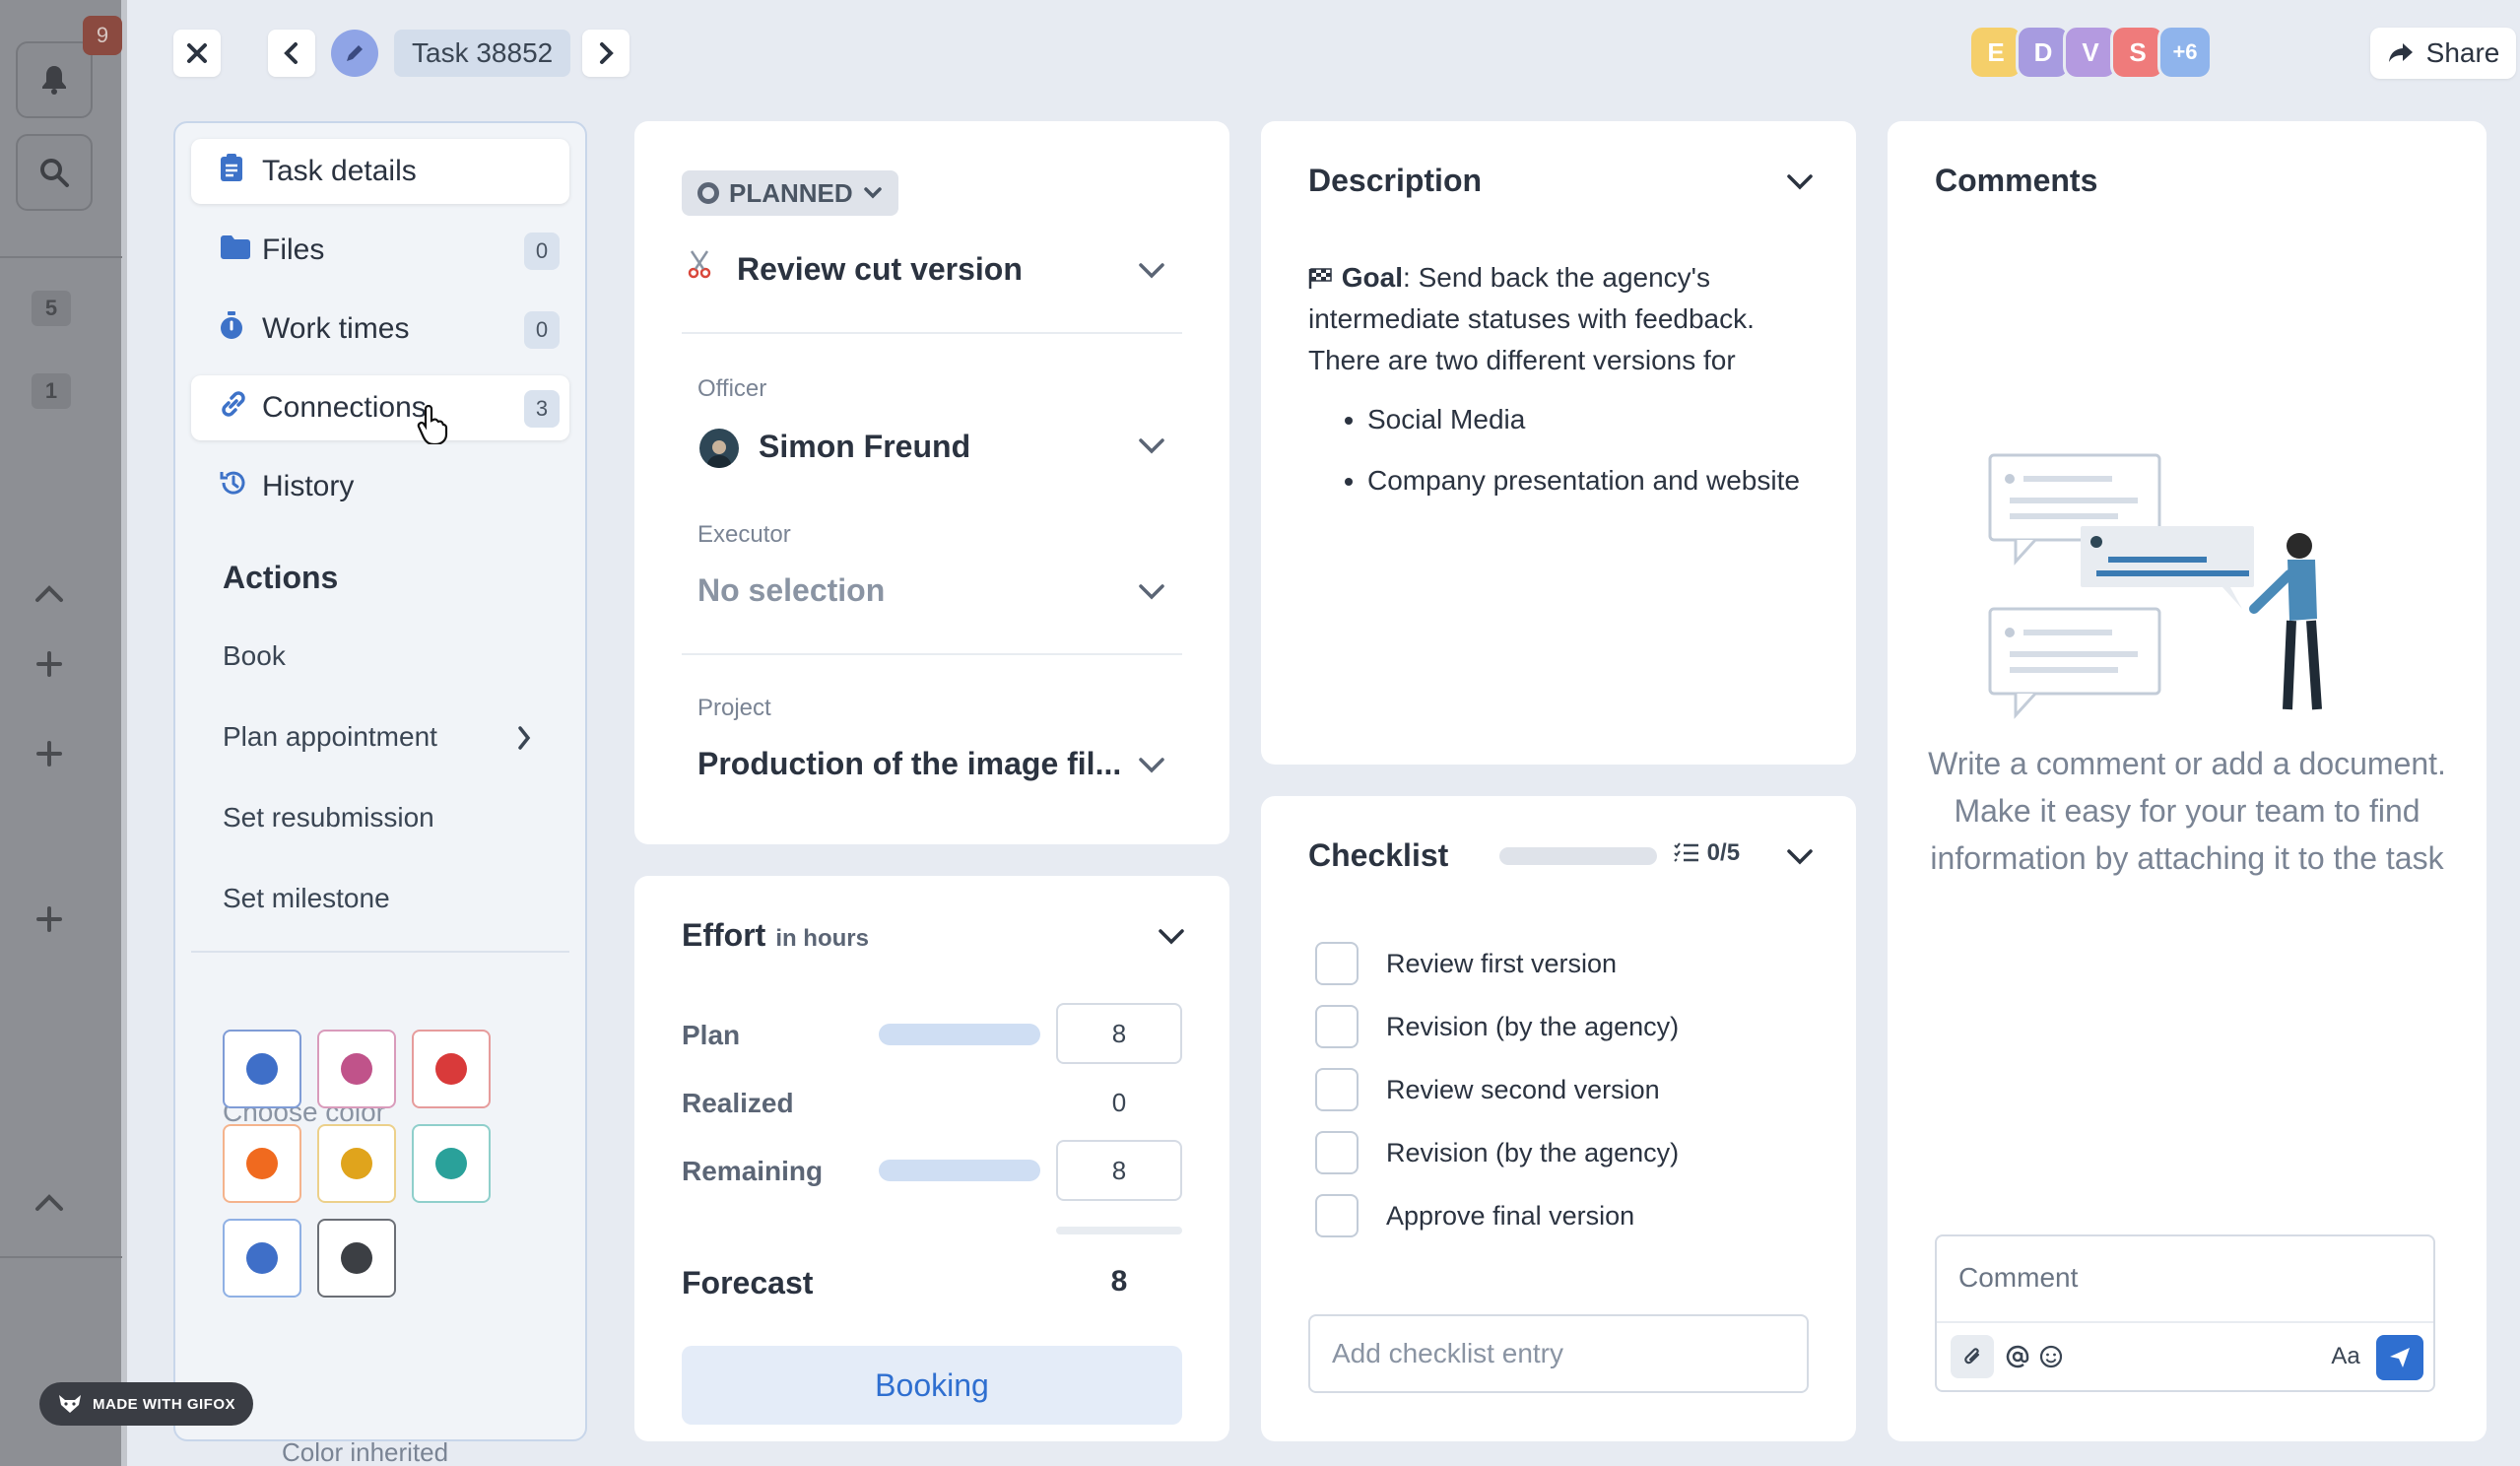 This screenshot has height=1466, width=2520. What do you see at coordinates (2400, 52) in the screenshot?
I see `share-arrow-icon` at bounding box center [2400, 52].